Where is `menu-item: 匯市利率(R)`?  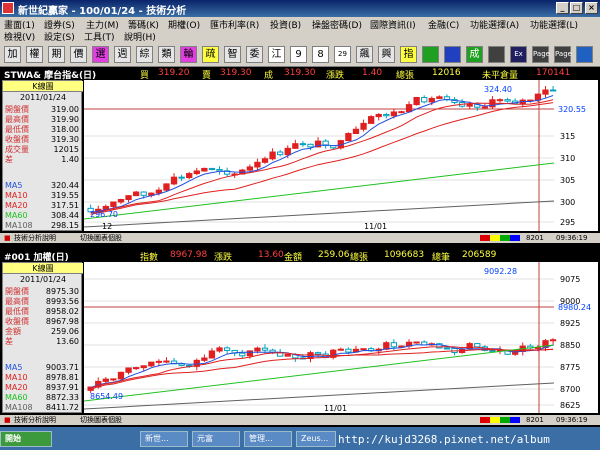
menu-item: 匯市利率(R) is located at coordinates (234, 24).